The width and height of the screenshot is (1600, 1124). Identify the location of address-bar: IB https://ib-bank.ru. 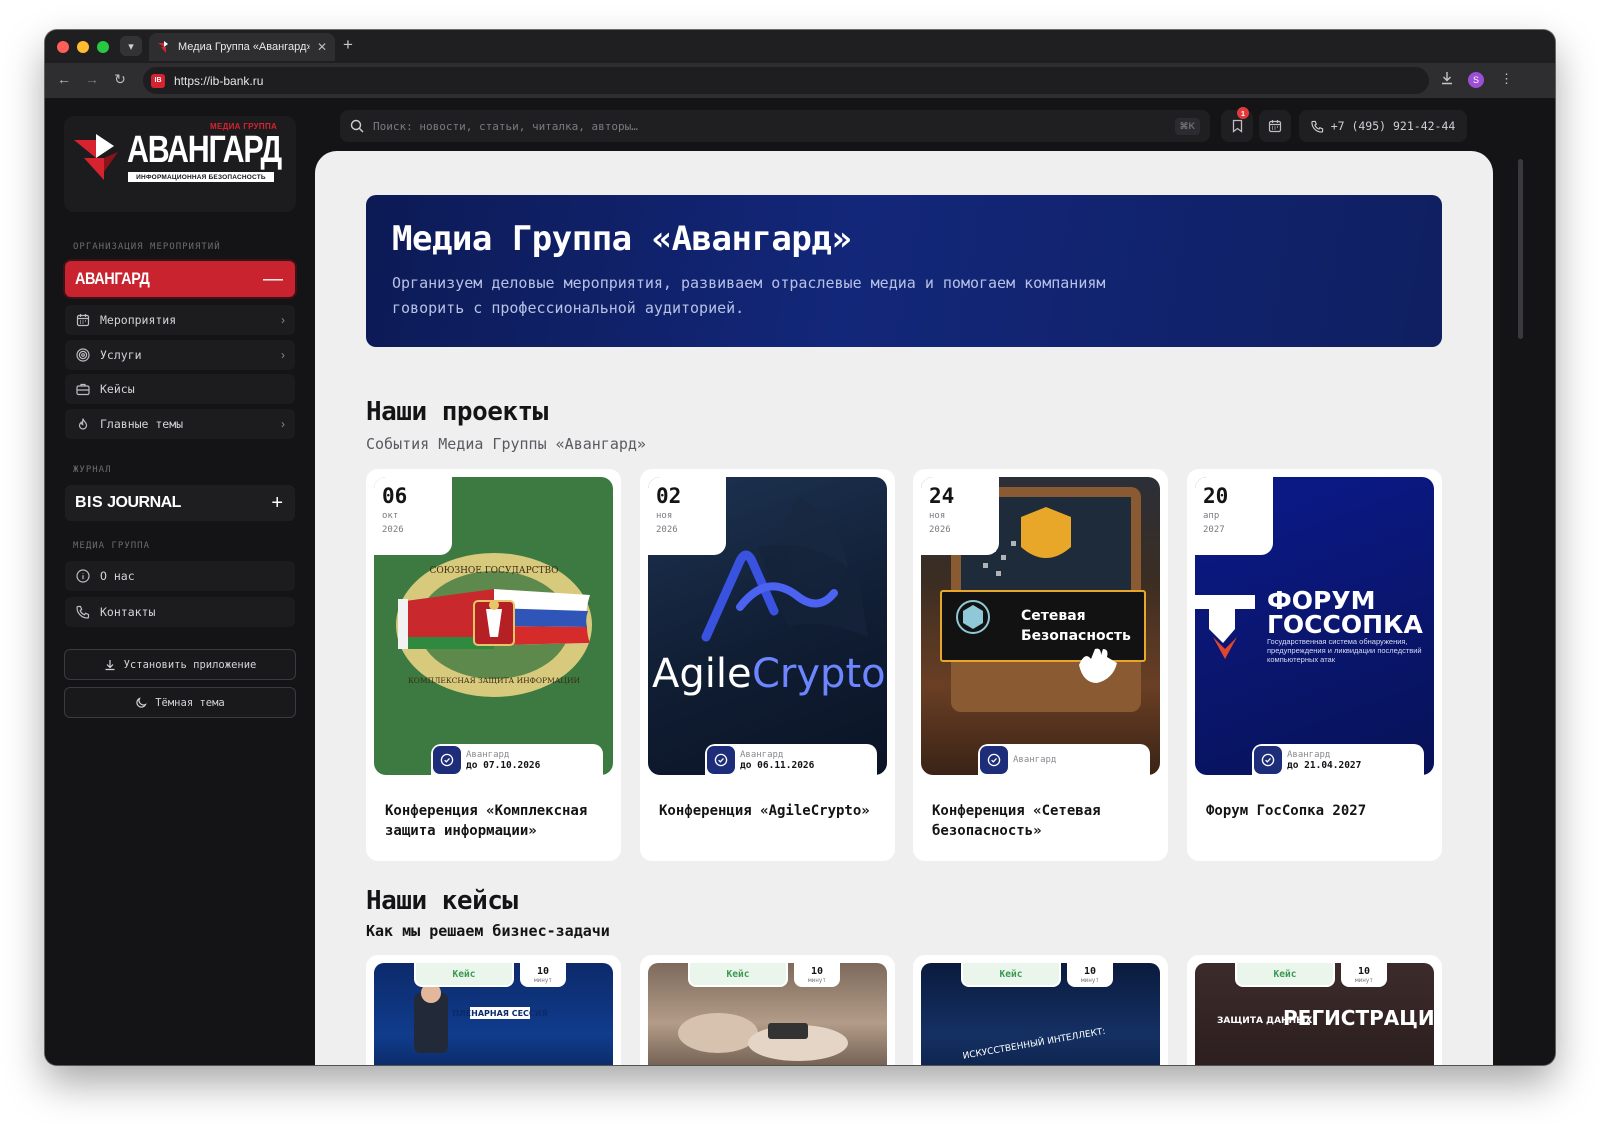
(786, 80).